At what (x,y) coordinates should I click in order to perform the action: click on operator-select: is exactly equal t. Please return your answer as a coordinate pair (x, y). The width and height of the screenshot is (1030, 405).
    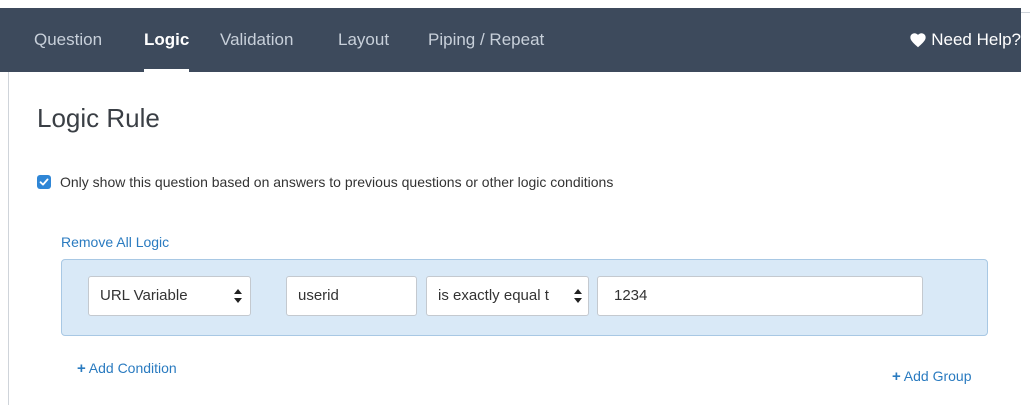
    Looking at the image, I should click on (507, 296).